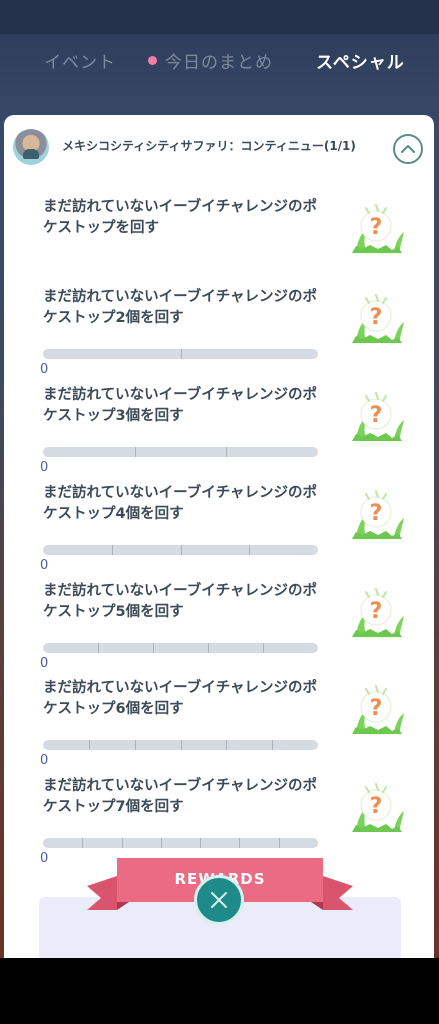  Describe the element at coordinates (209, 146) in the screenshot. I see `research-title: メキシコシティシティサファリ：コンティニュー(1/1)` at that location.